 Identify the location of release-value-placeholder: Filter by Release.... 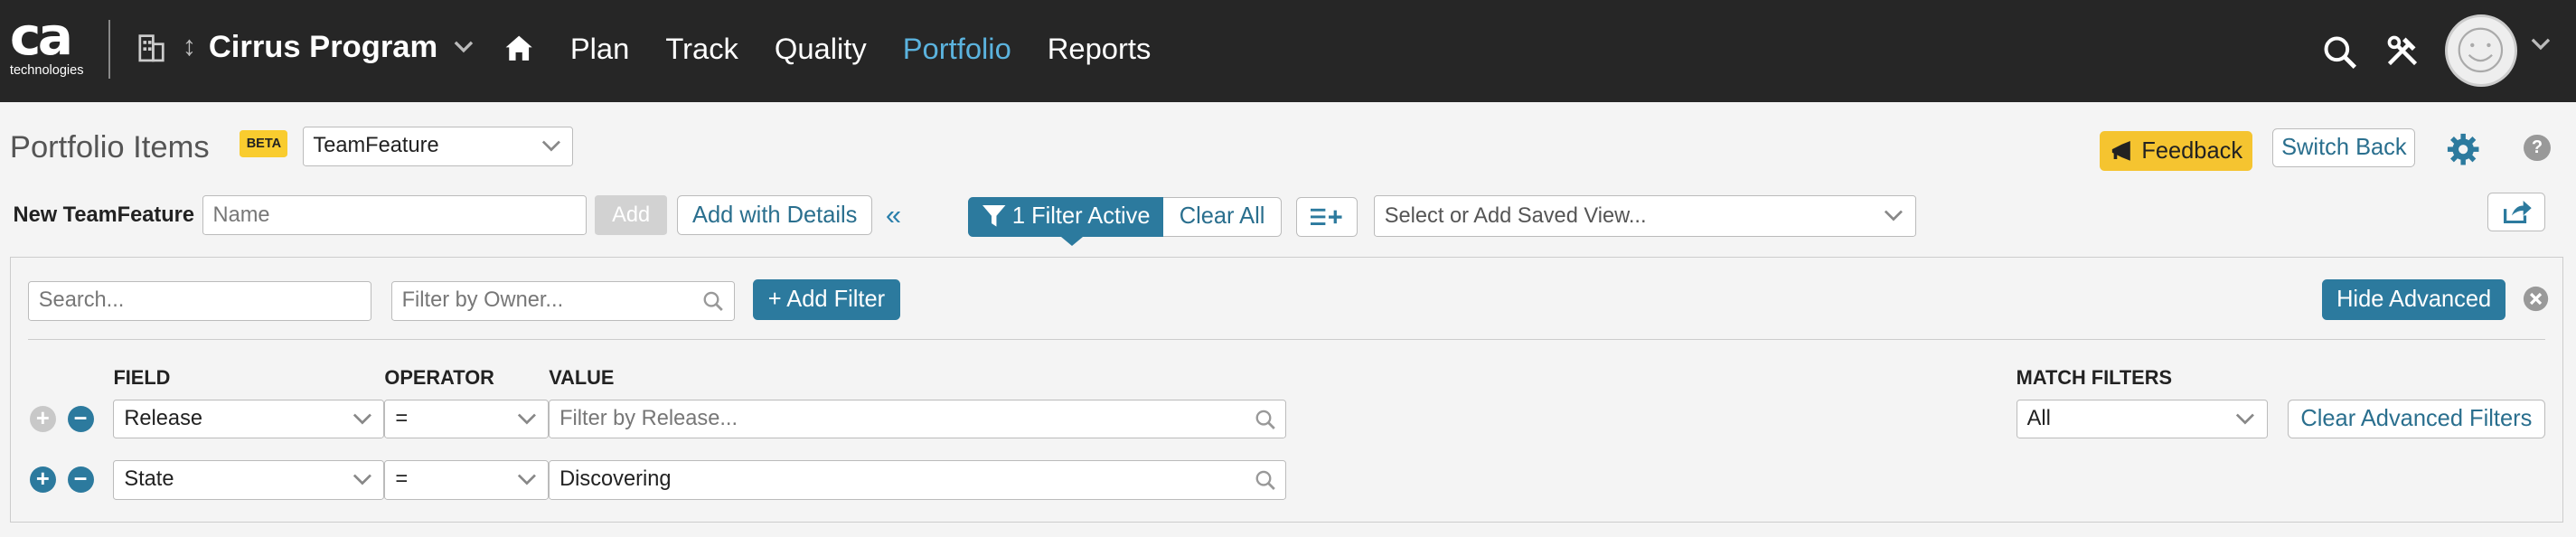
(649, 419).